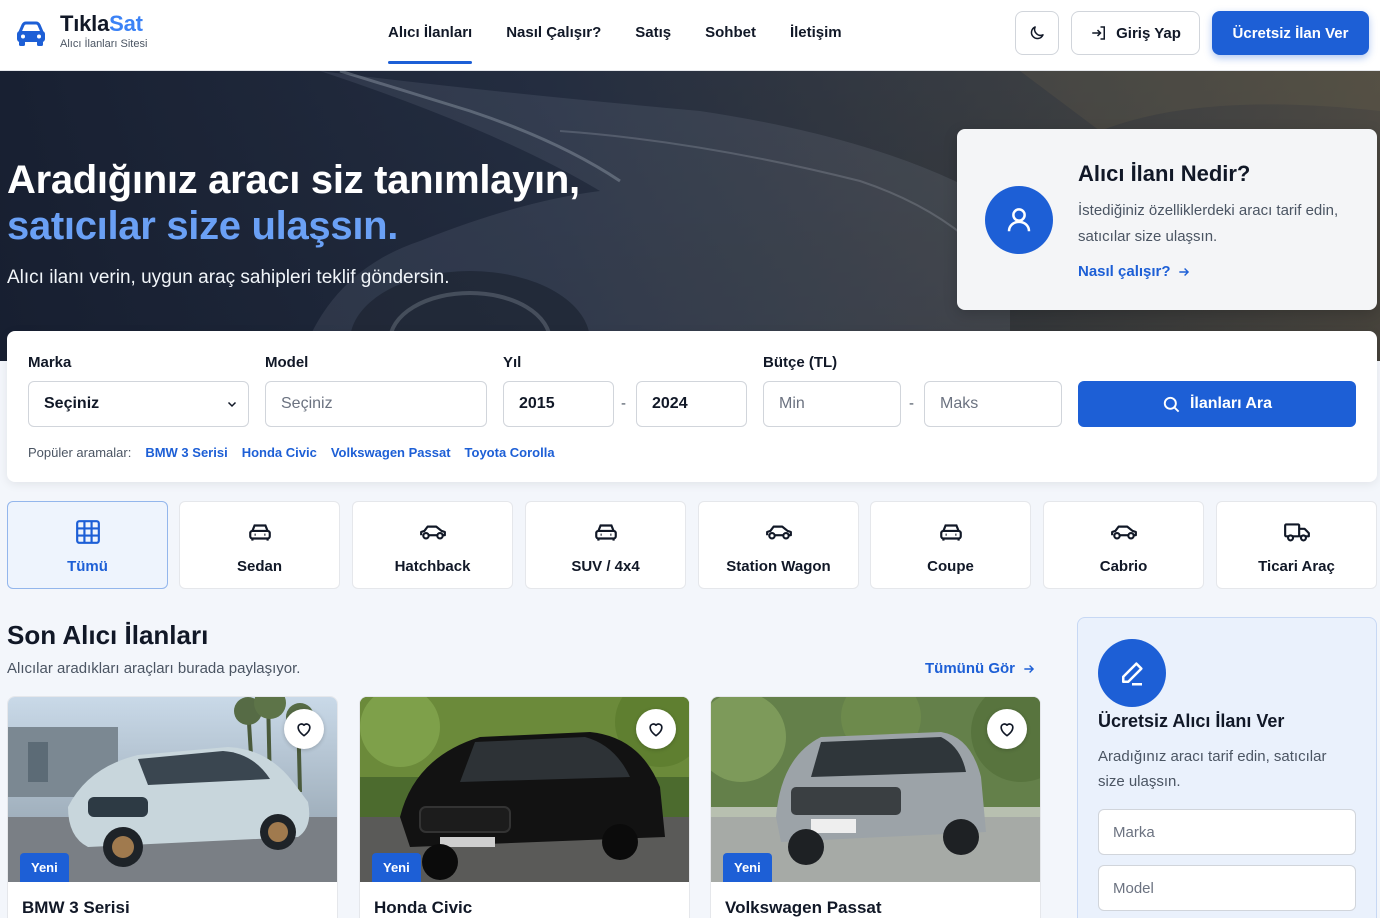  What do you see at coordinates (80, 452) in the screenshot?
I see `popular-searches-label: Popüler aramalar:` at bounding box center [80, 452].